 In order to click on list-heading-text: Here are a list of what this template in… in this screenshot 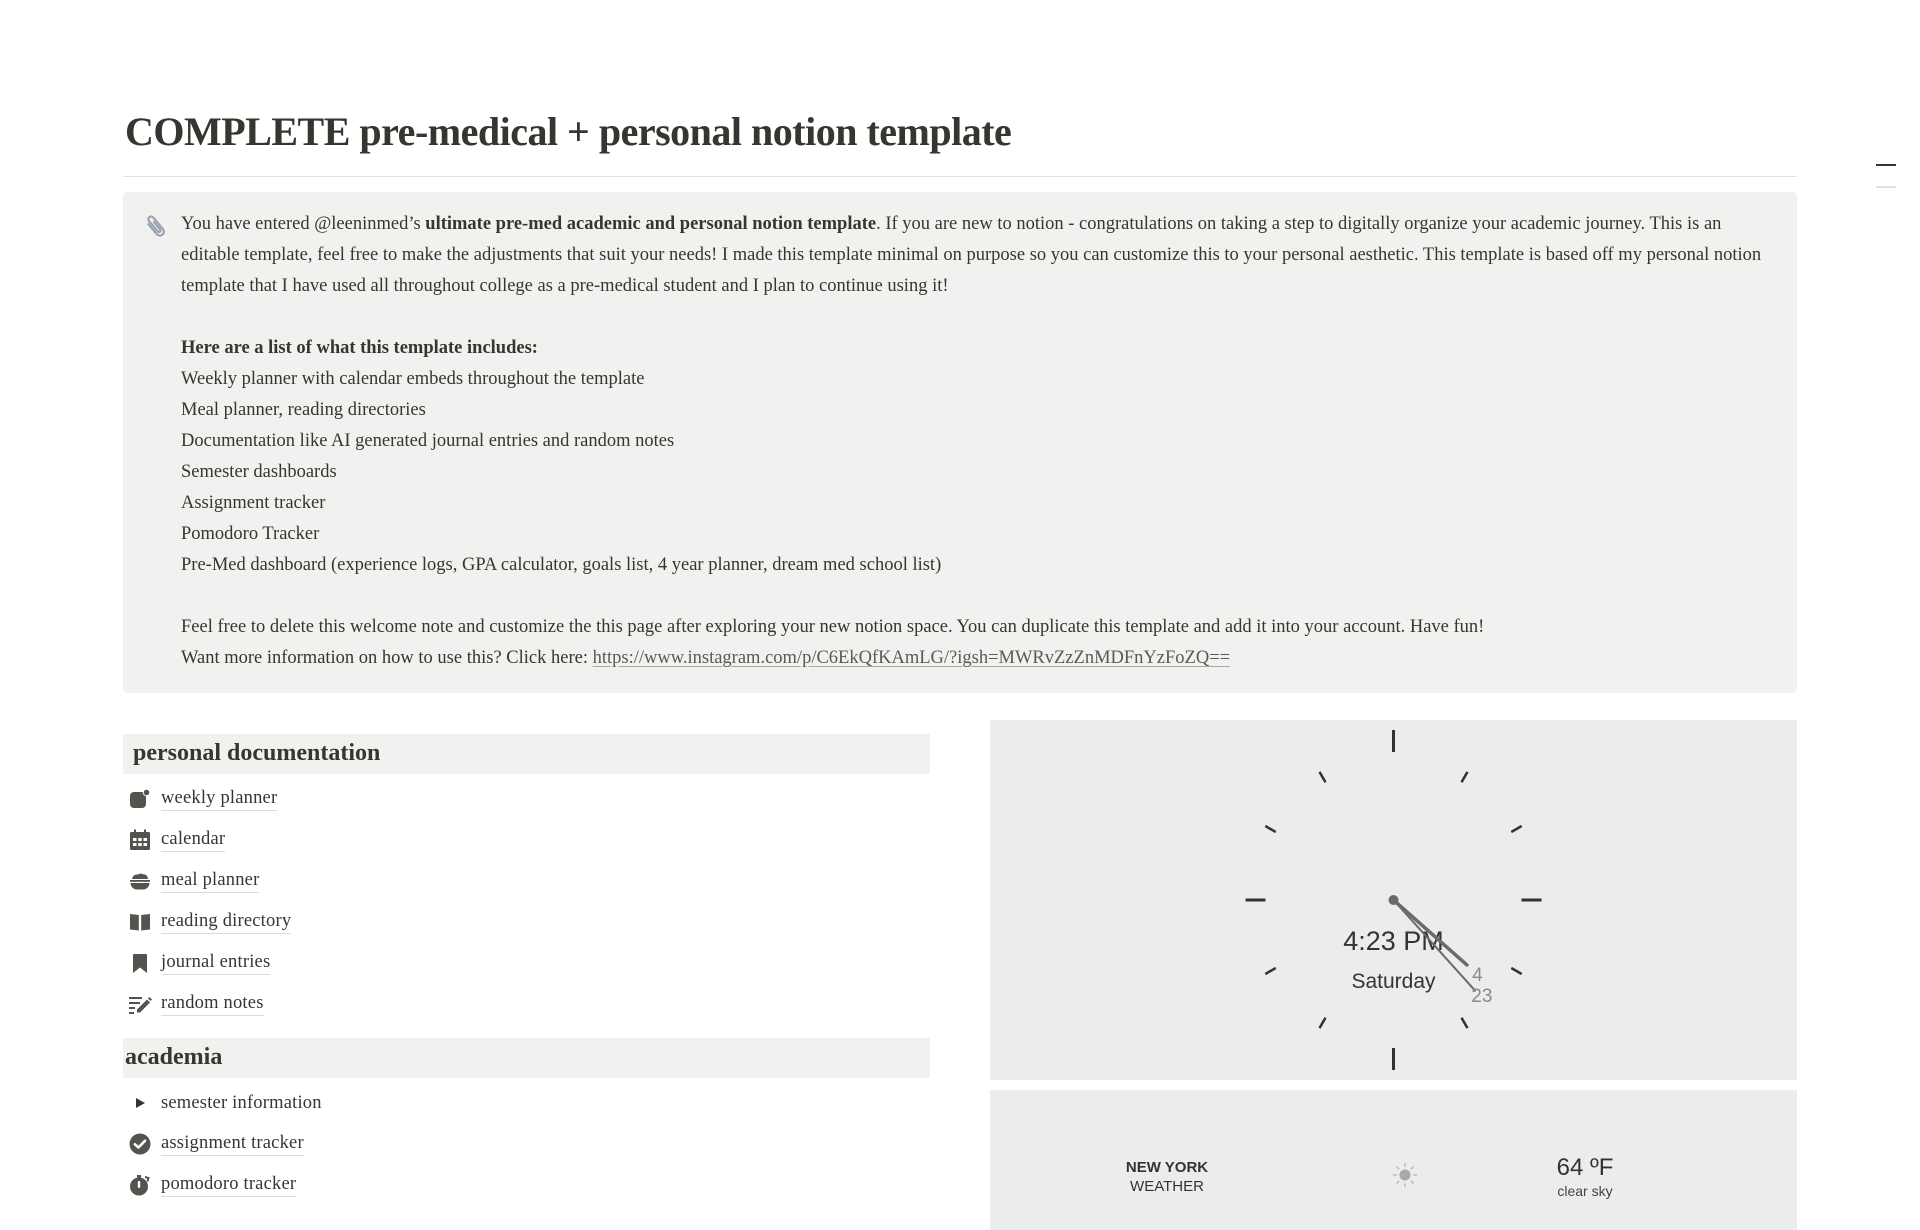, I will do `click(359, 348)`.